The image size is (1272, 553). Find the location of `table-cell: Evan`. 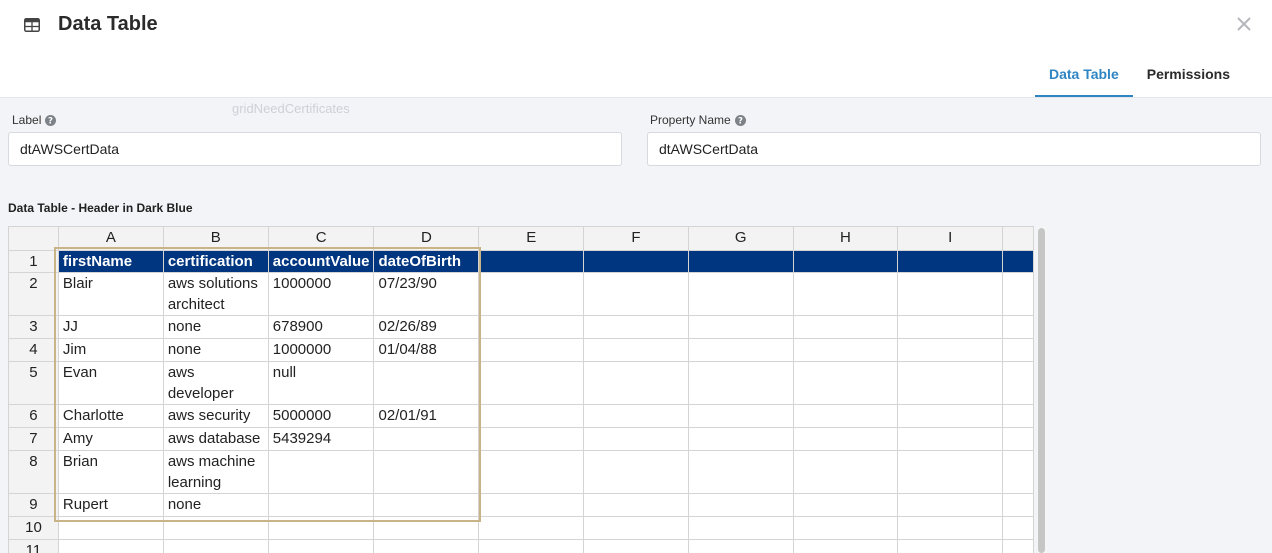

table-cell: Evan is located at coordinates (110, 383).